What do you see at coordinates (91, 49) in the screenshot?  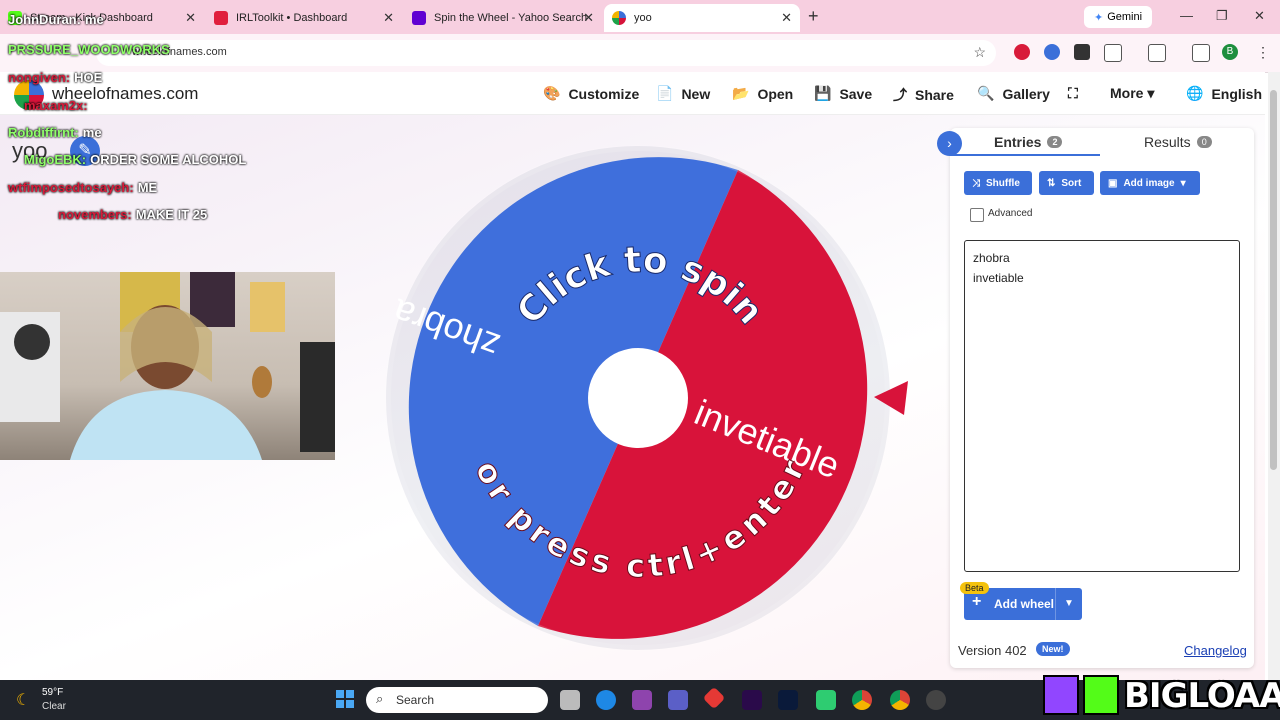 I see `chat-message: PRSSURE_WOODWORKS` at bounding box center [91, 49].